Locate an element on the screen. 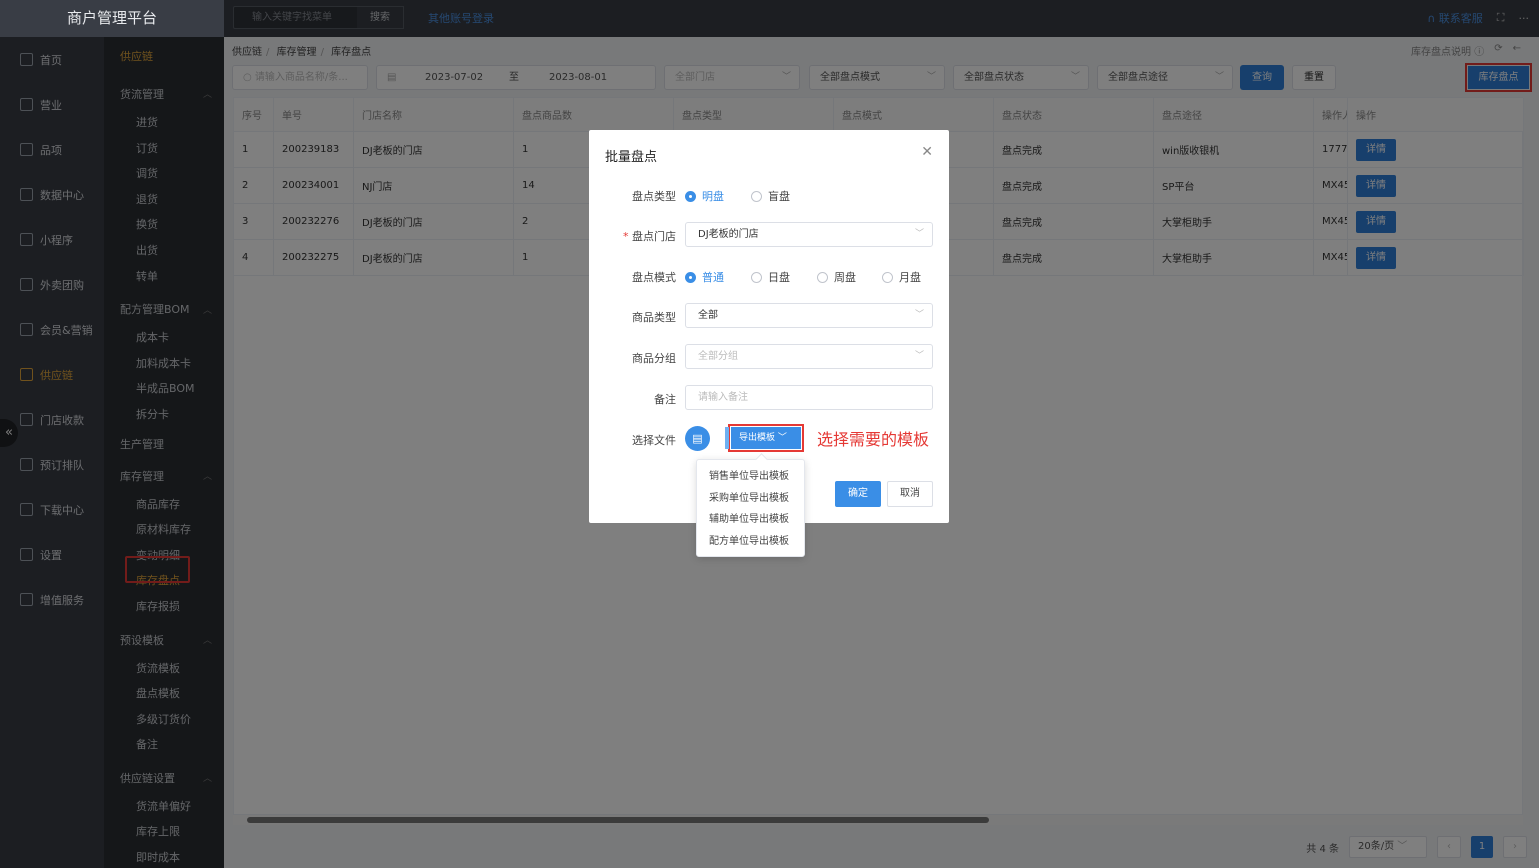 The height and width of the screenshot is (868, 1539). export-menu-item: 辅助单位导出模板 is located at coordinates (750, 520).